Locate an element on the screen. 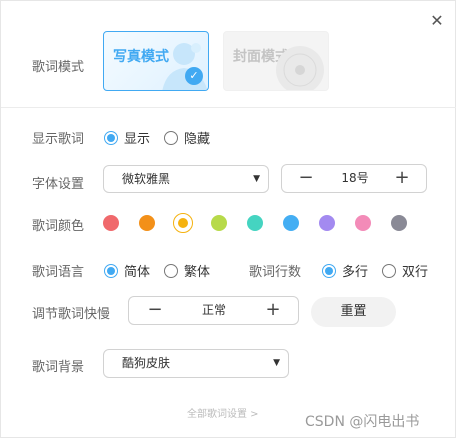 This screenshot has height=438, width=456. check-icon: ✓ is located at coordinates (194, 76).